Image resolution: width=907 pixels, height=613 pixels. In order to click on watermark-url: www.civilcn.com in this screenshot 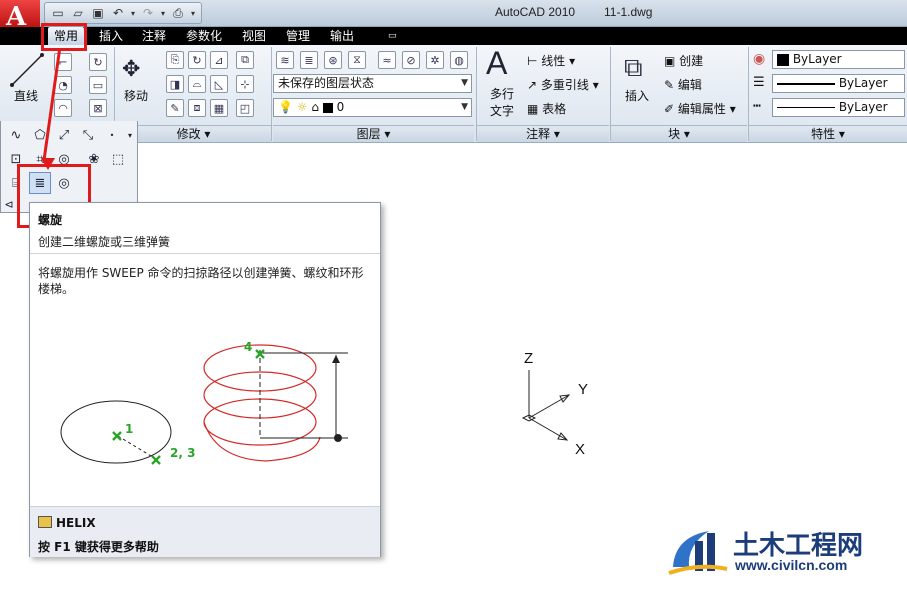, I will do `click(791, 565)`.